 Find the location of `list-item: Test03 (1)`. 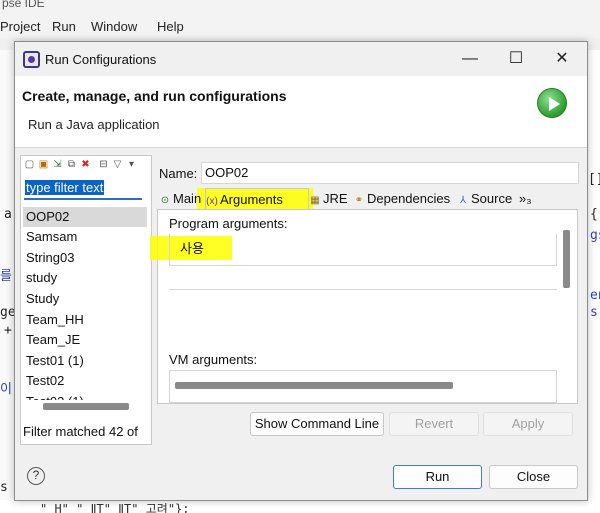

list-item: Test03 (1) is located at coordinates (85, 396).